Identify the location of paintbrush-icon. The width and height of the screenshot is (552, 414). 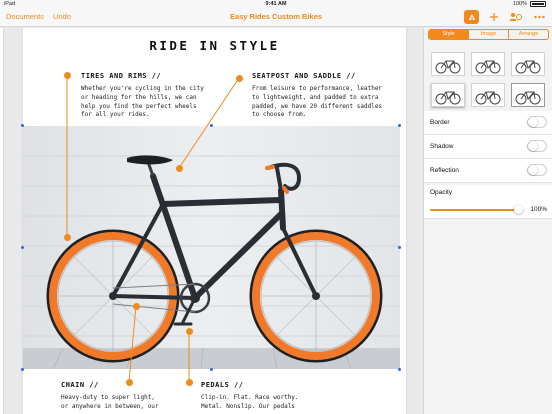
(471, 17).